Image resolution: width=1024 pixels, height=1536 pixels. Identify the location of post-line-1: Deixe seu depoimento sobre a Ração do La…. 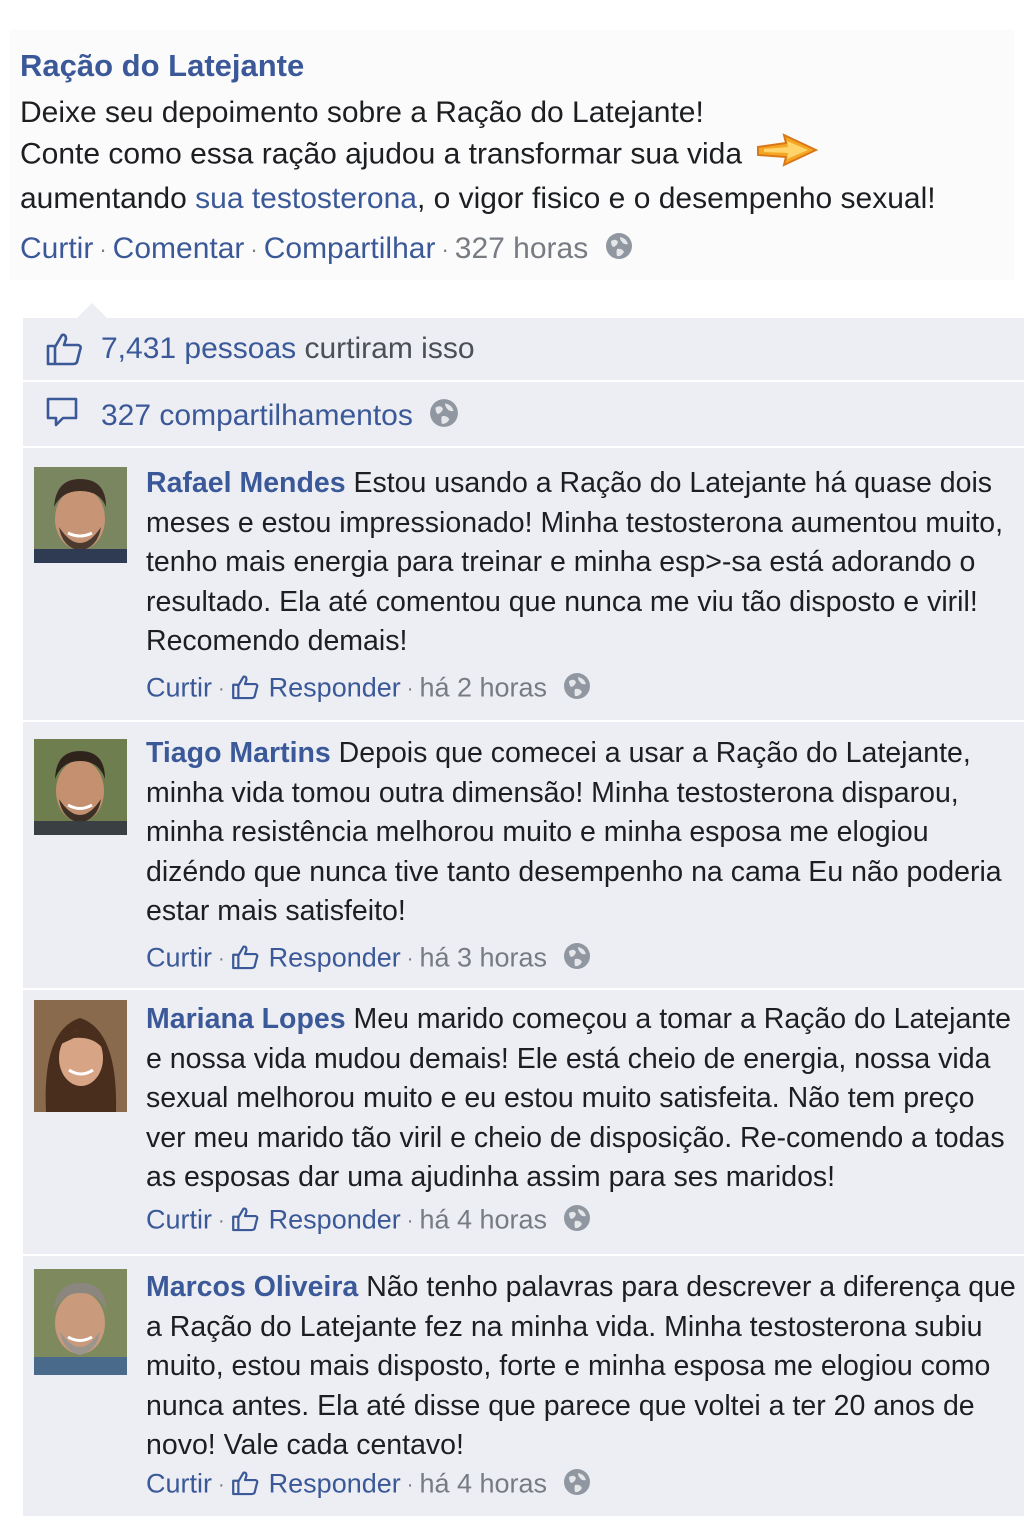
(515, 112).